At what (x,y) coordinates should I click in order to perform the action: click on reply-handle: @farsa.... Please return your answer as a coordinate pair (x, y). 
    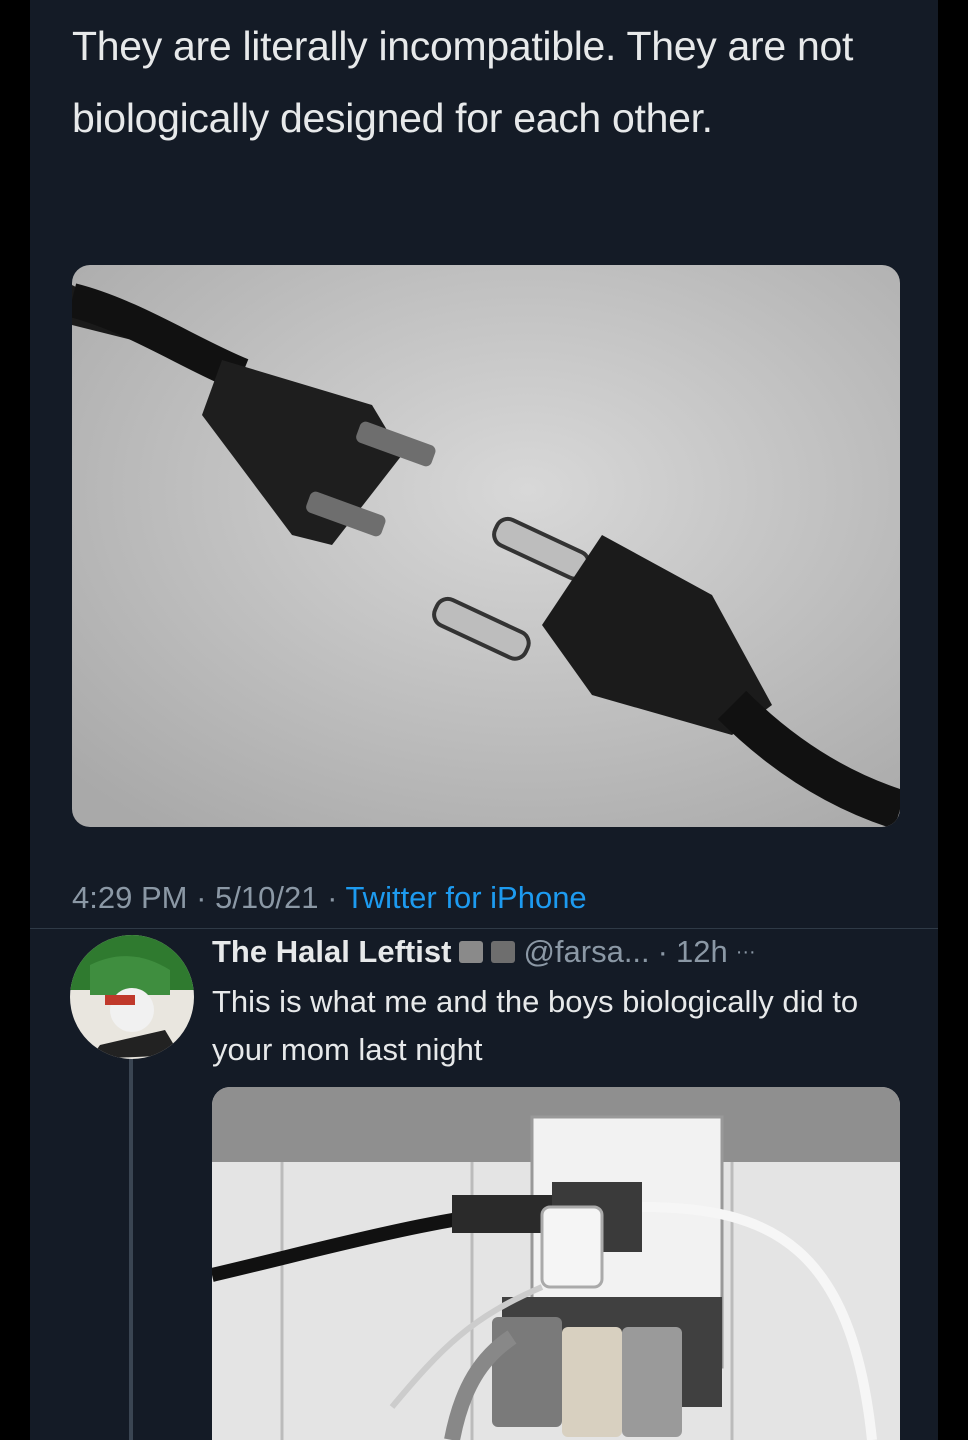
    Looking at the image, I should click on (586, 952).